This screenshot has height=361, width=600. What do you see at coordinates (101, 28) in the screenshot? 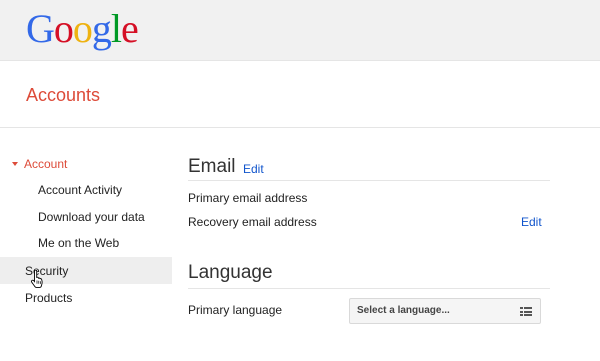
I see `logo-letter: g` at bounding box center [101, 28].